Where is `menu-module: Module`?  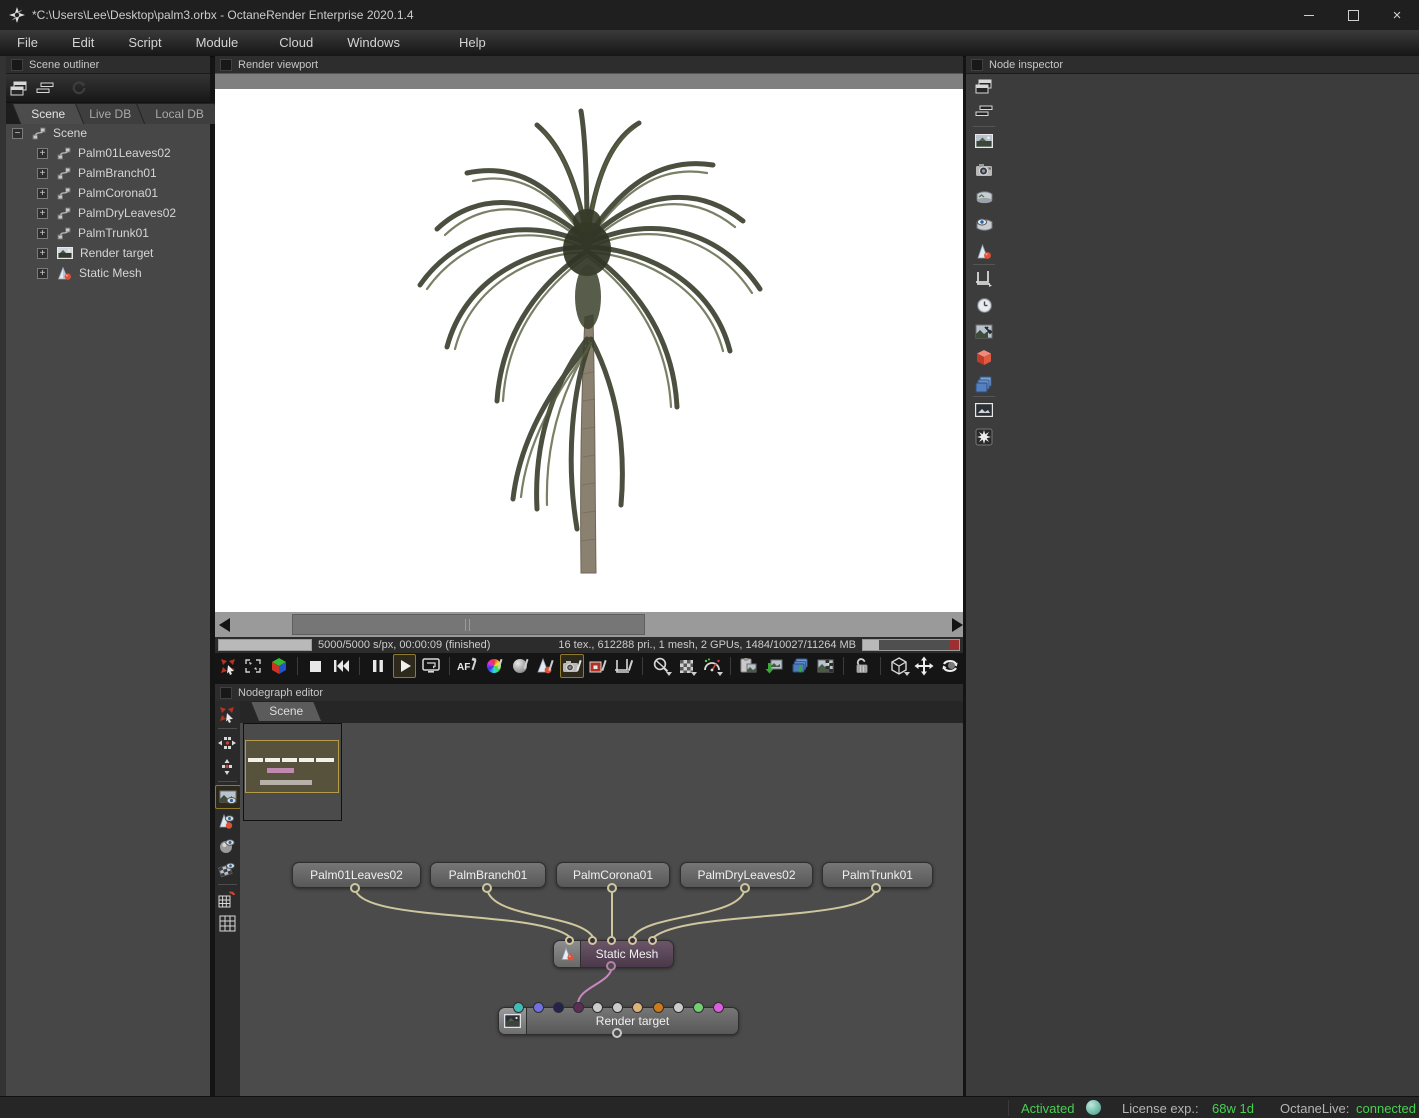 menu-module: Module is located at coordinates (221, 43).